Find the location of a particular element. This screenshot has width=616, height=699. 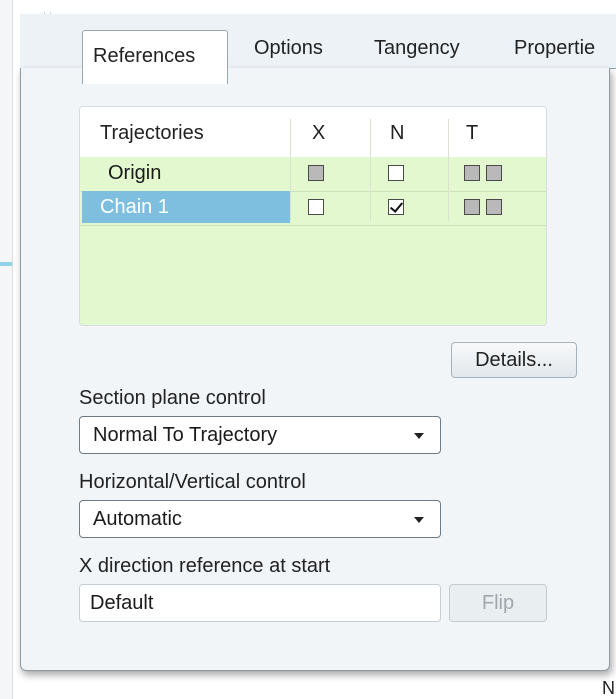

row-name-chain-1: Chain 1 is located at coordinates (186, 207).